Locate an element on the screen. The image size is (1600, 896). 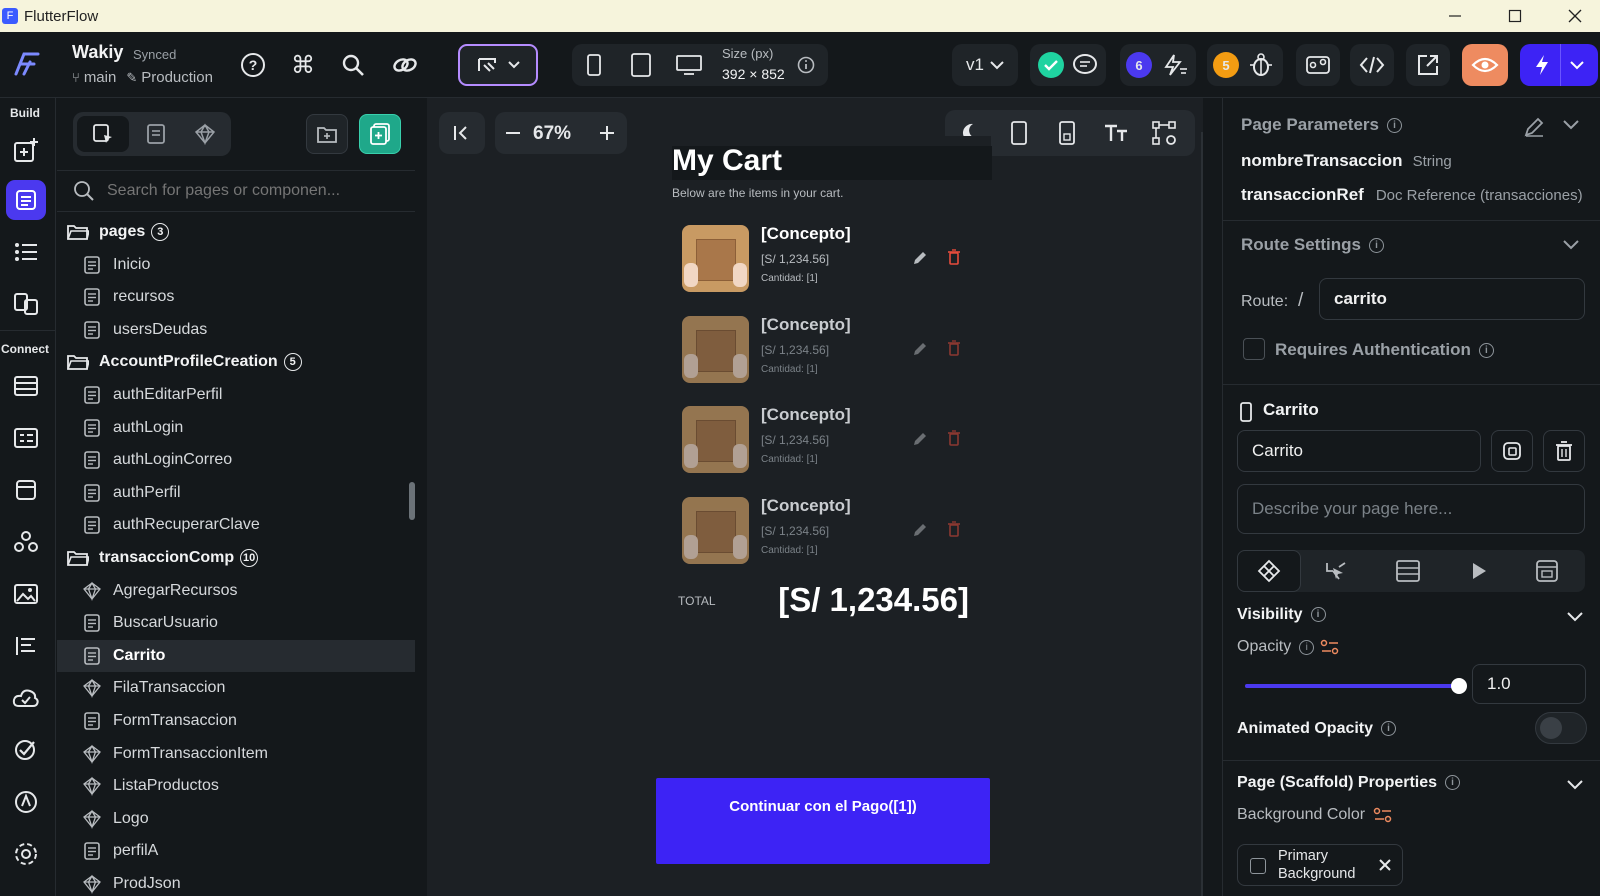
param-row-1: nombreTransaccion String is located at coordinates (1346, 161).